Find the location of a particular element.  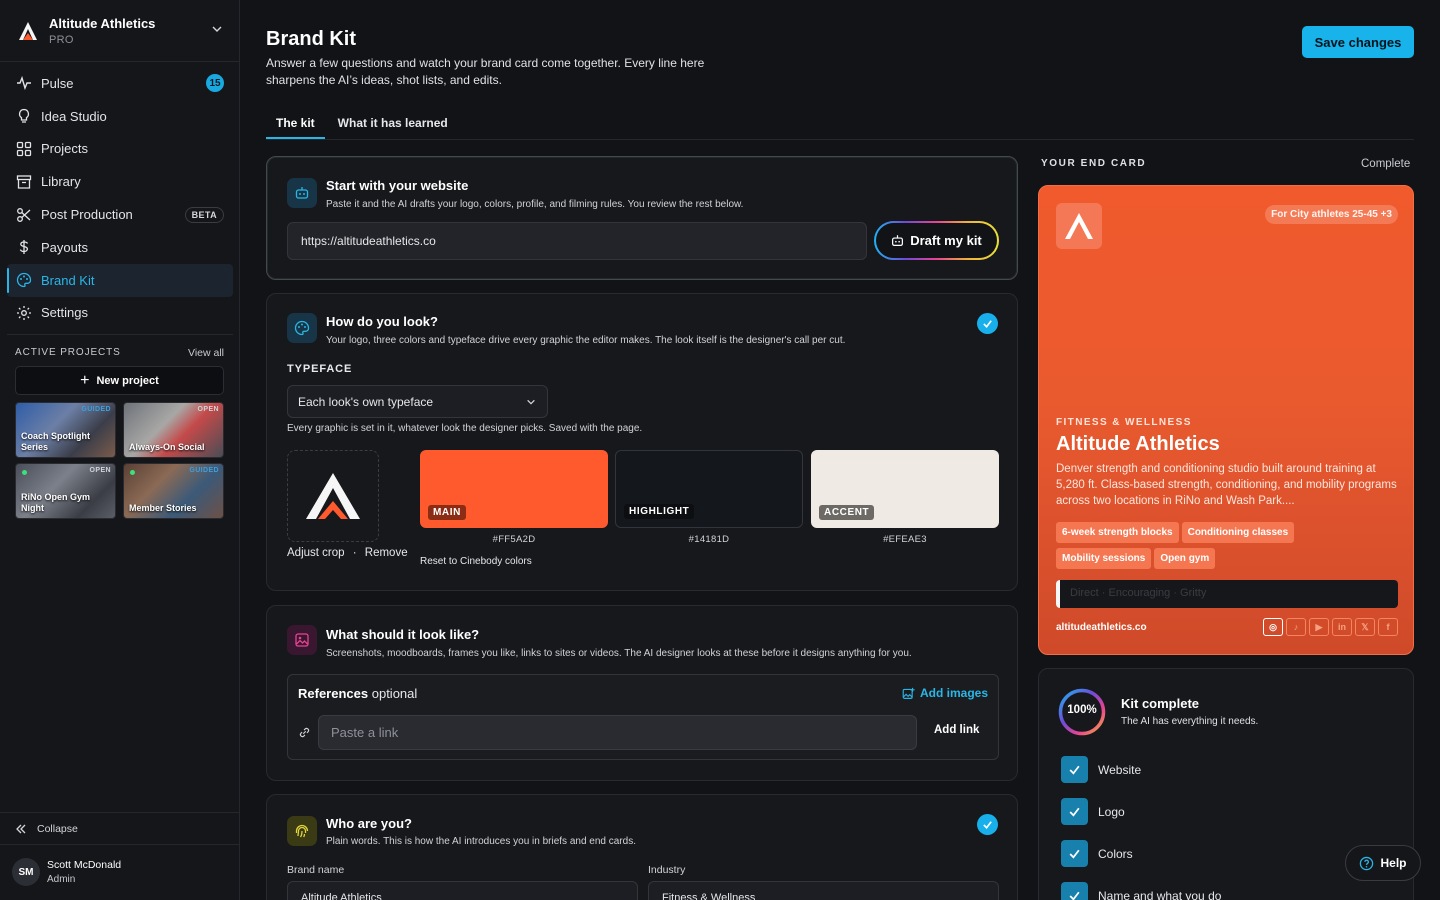

active-projects-header: ACTIVE PROJECTS View all is located at coordinates (119, 353).